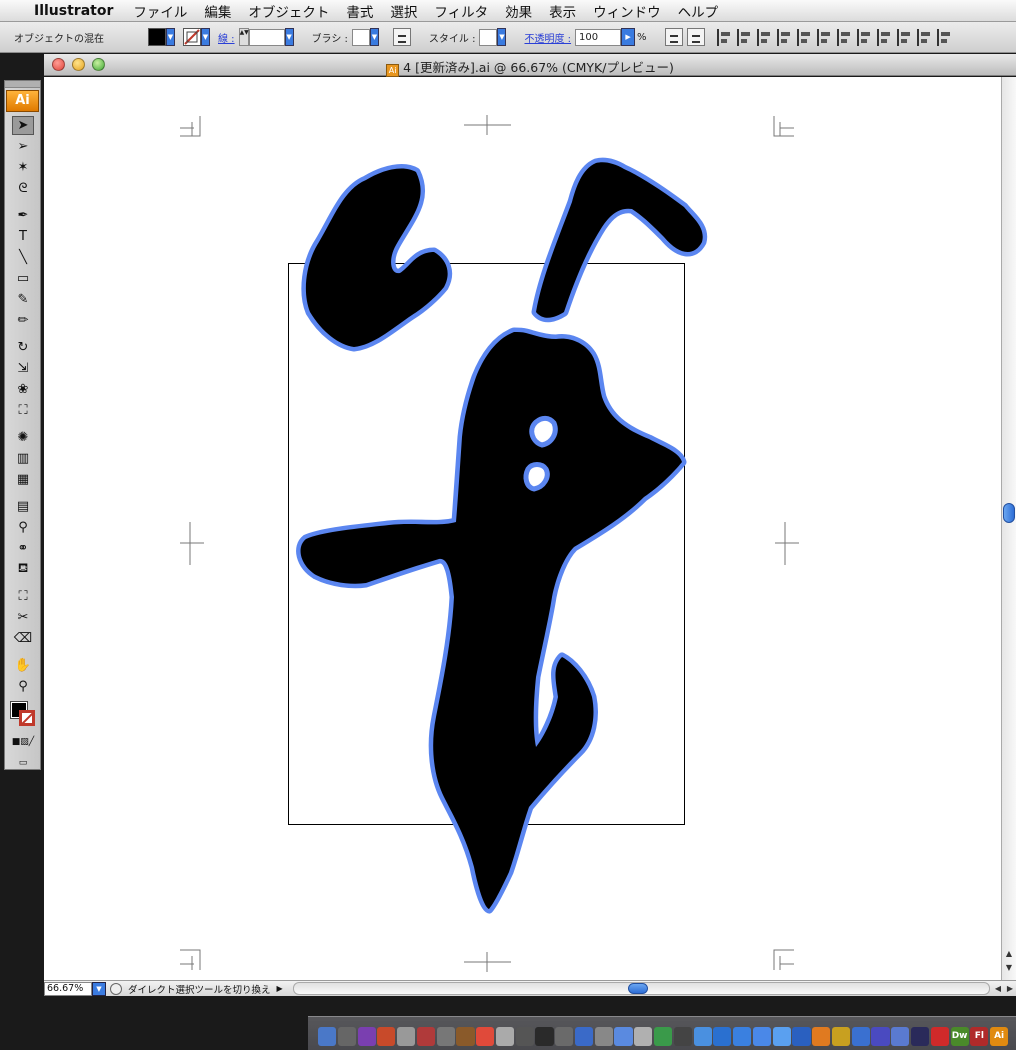 The image size is (1016, 1050). Describe the element at coordinates (641, 988) in the screenshot. I see `horizontal-scrollbar` at that location.